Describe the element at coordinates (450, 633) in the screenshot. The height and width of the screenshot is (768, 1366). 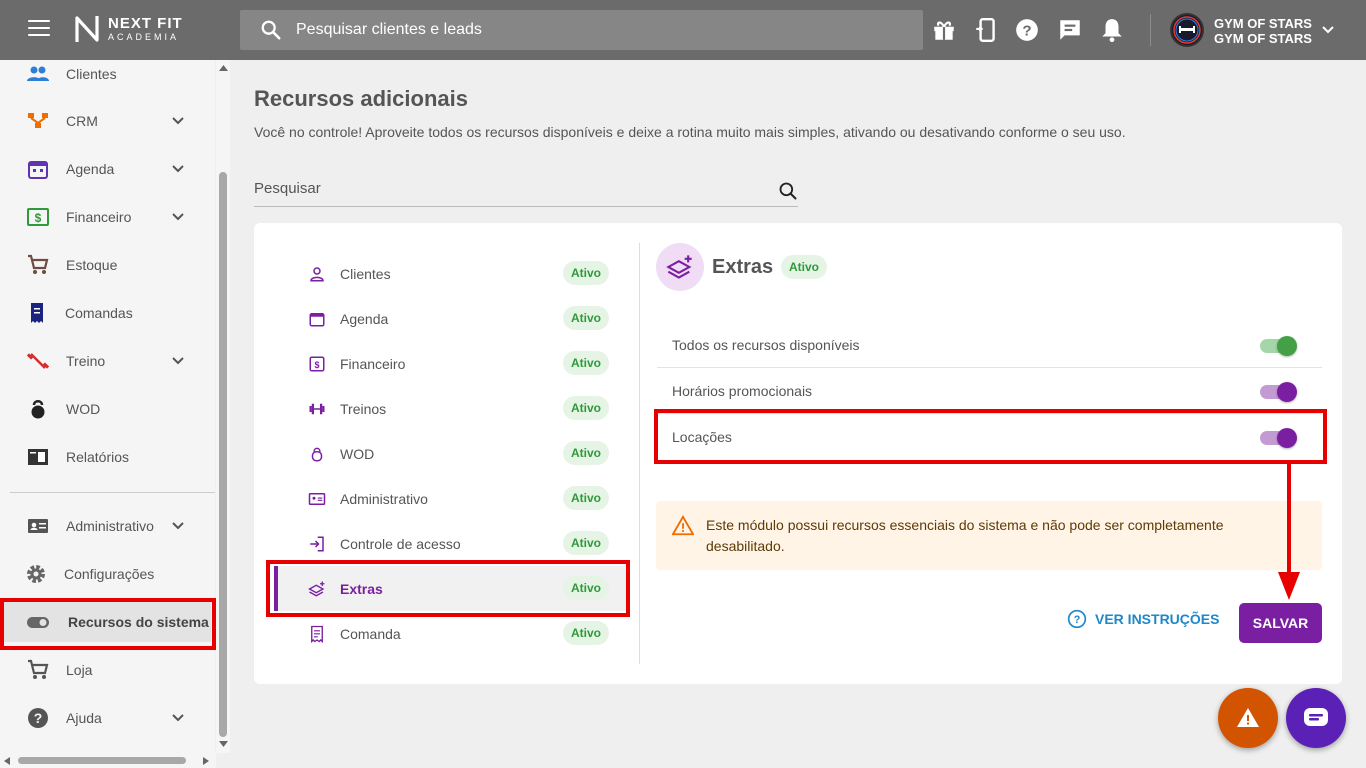
I see `module-item-comanda: Comanda Ativo` at that location.